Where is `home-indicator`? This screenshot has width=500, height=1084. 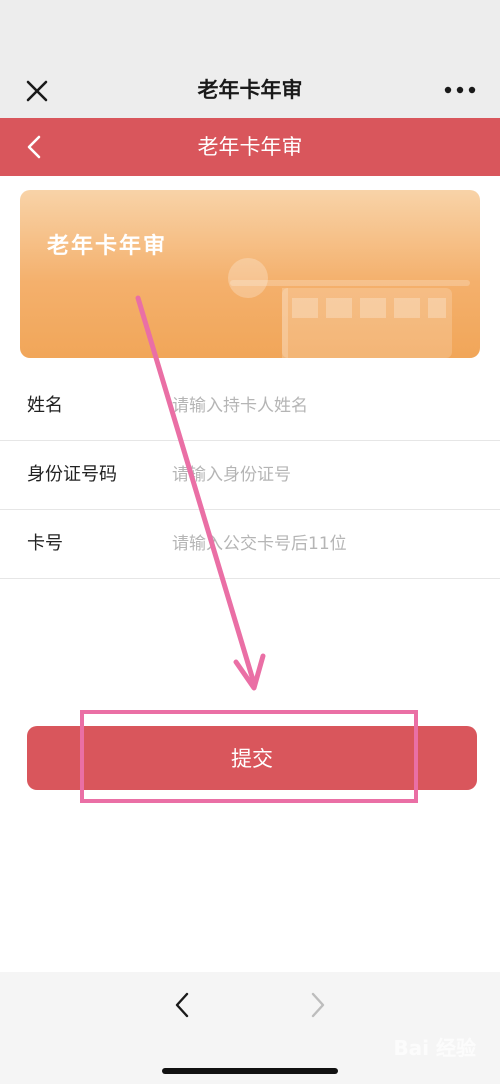
home-indicator is located at coordinates (250, 1071).